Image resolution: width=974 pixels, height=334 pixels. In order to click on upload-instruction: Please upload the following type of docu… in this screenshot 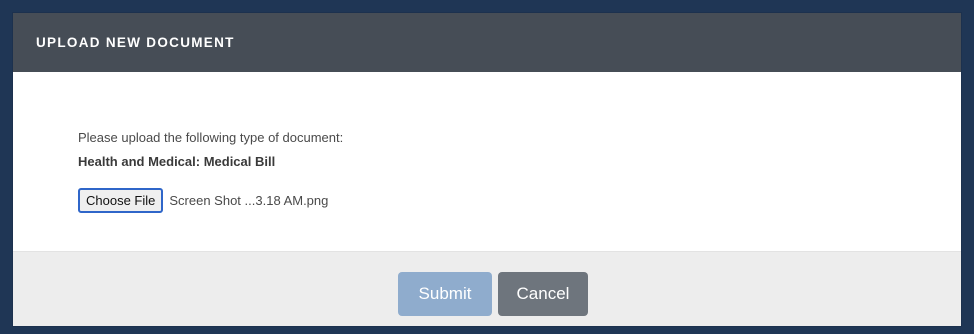, I will do `click(211, 137)`.